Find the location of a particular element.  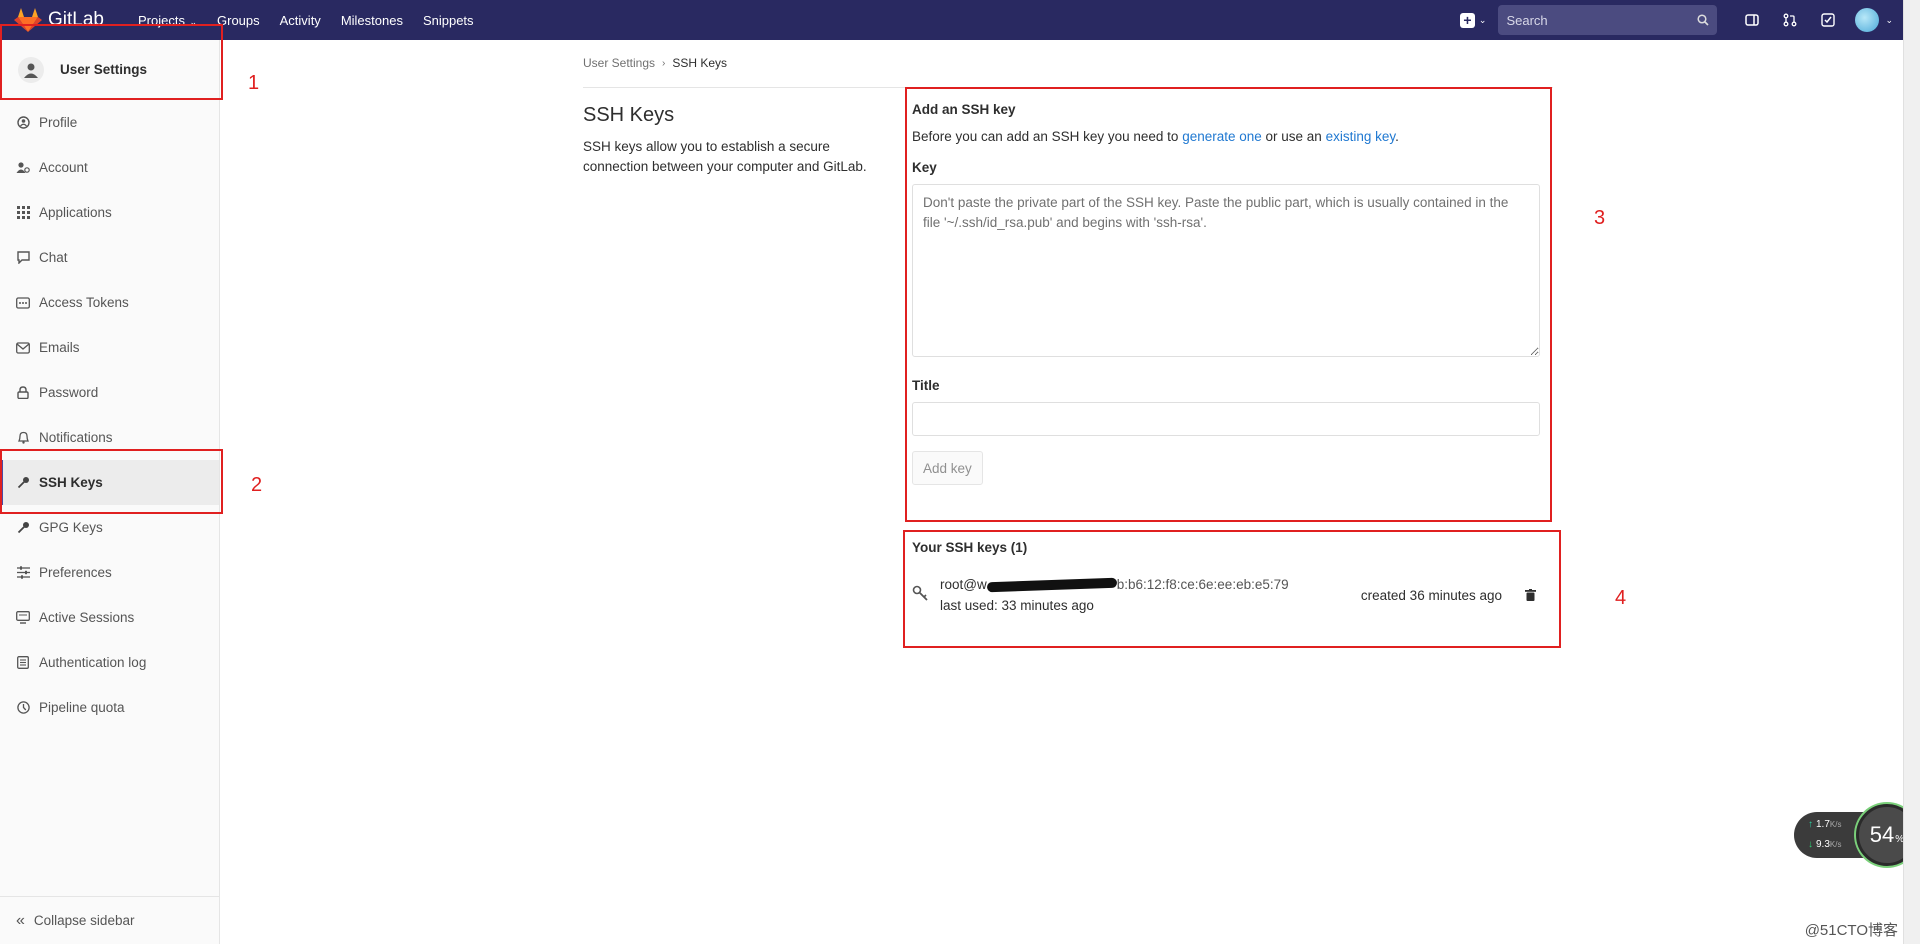

arrow-up-icon: ↑ is located at coordinates (1810, 824).